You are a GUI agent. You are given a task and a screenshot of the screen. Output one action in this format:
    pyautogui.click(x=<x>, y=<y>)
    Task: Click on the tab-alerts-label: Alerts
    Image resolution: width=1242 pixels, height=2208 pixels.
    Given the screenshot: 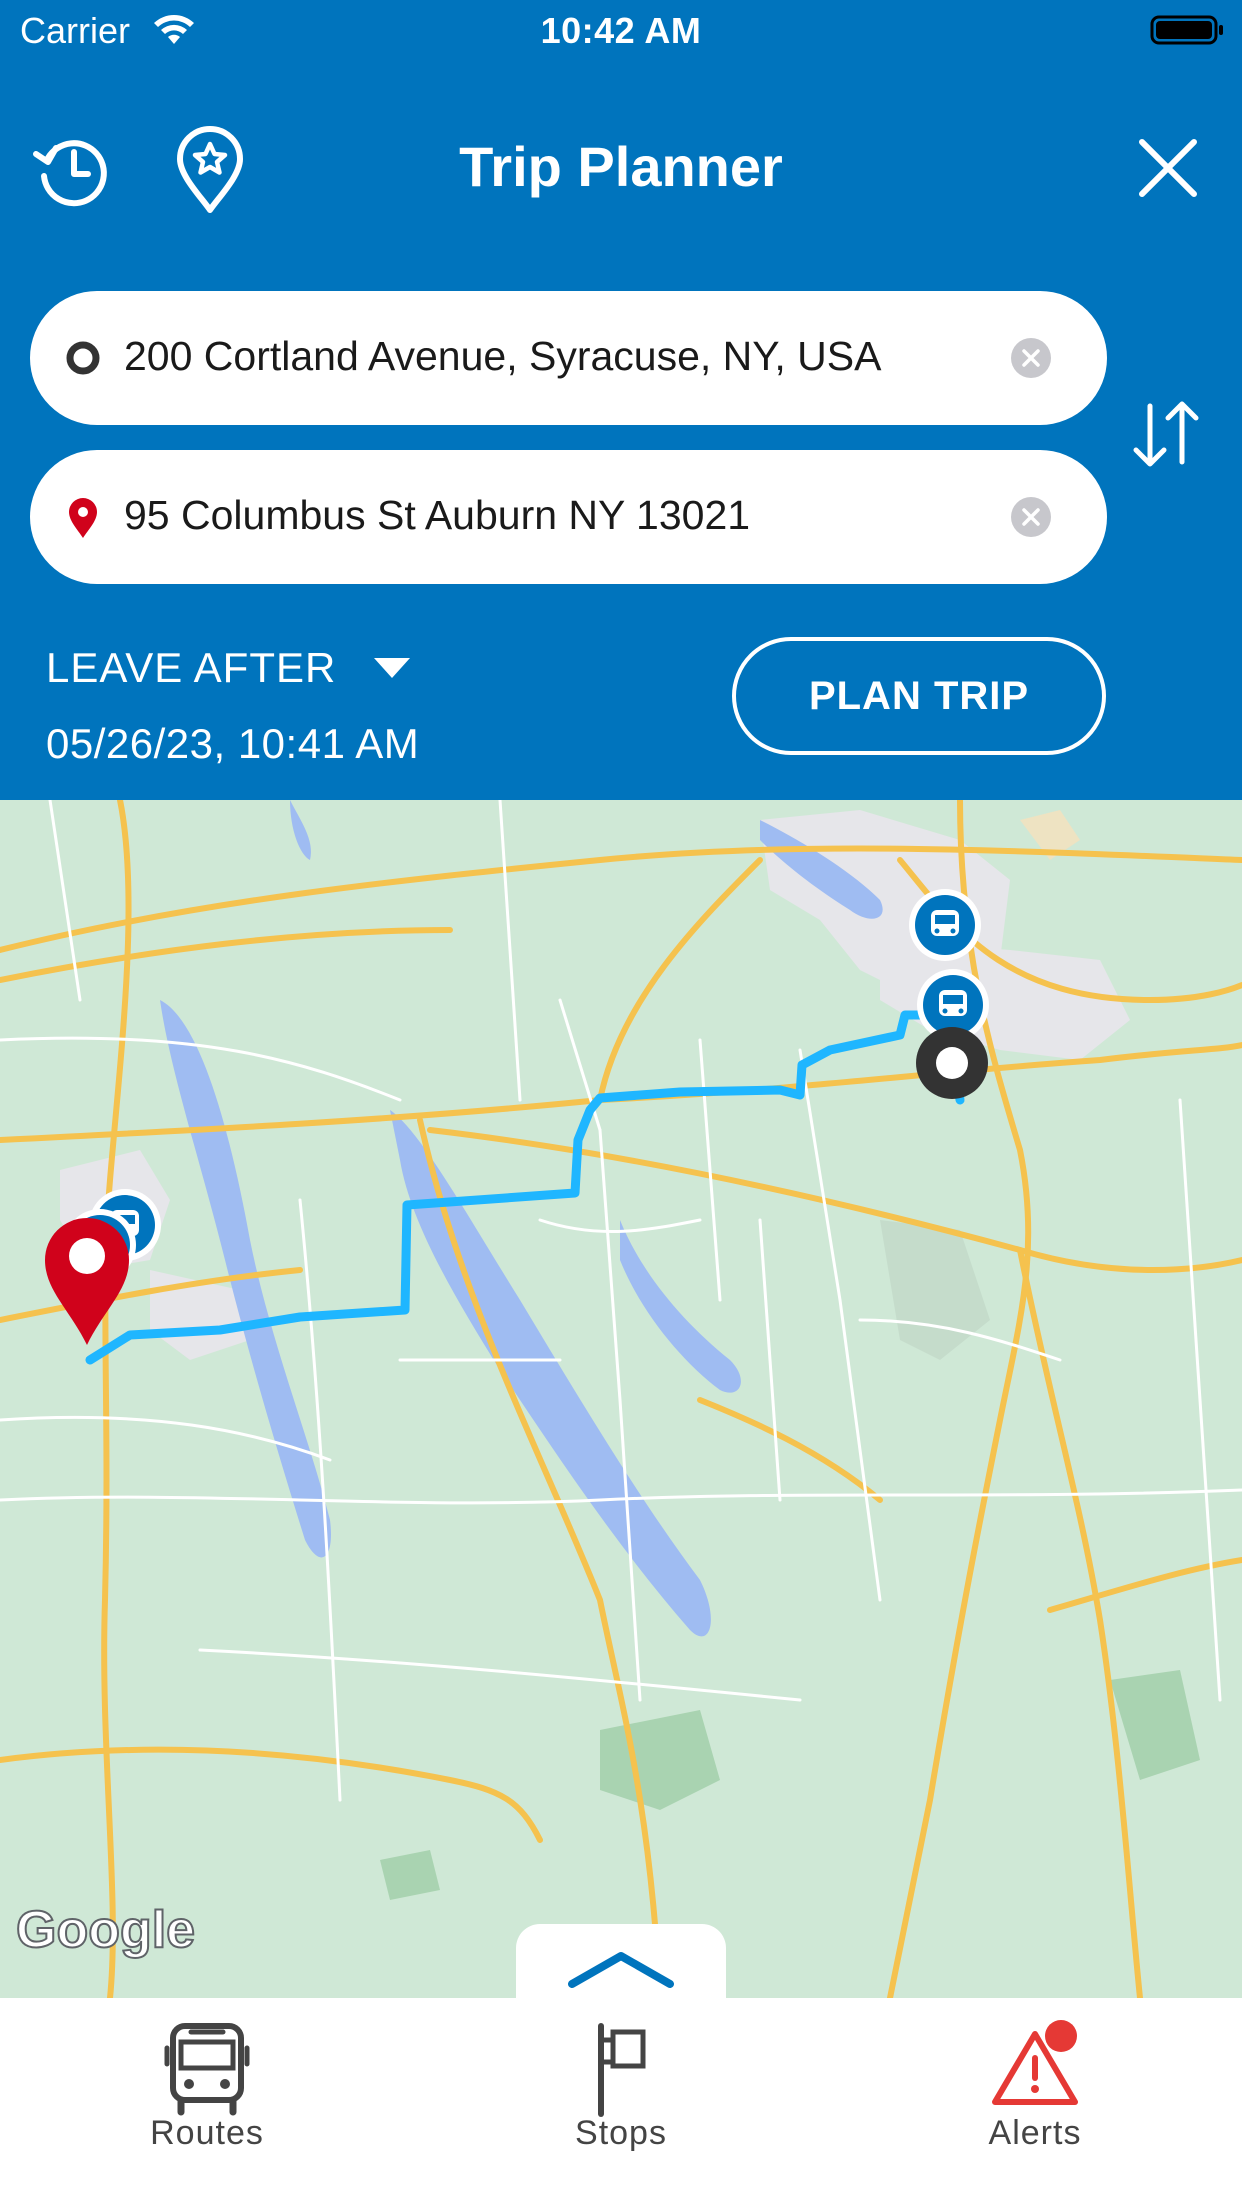 What is the action you would take?
    pyautogui.click(x=1035, y=2133)
    